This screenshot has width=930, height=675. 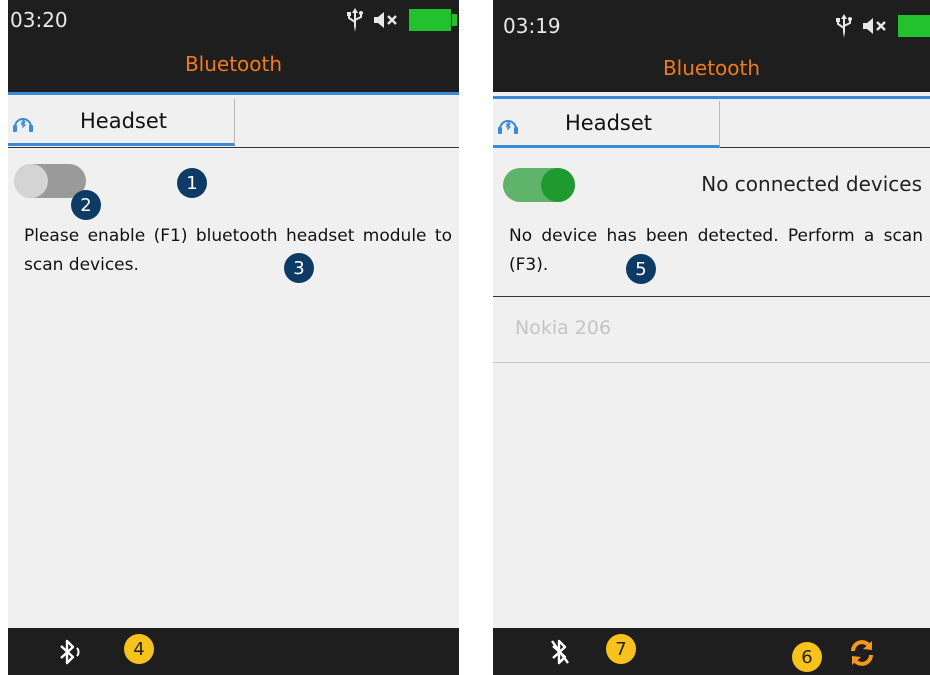 I want to click on callout-1: 1, so click(x=192, y=183).